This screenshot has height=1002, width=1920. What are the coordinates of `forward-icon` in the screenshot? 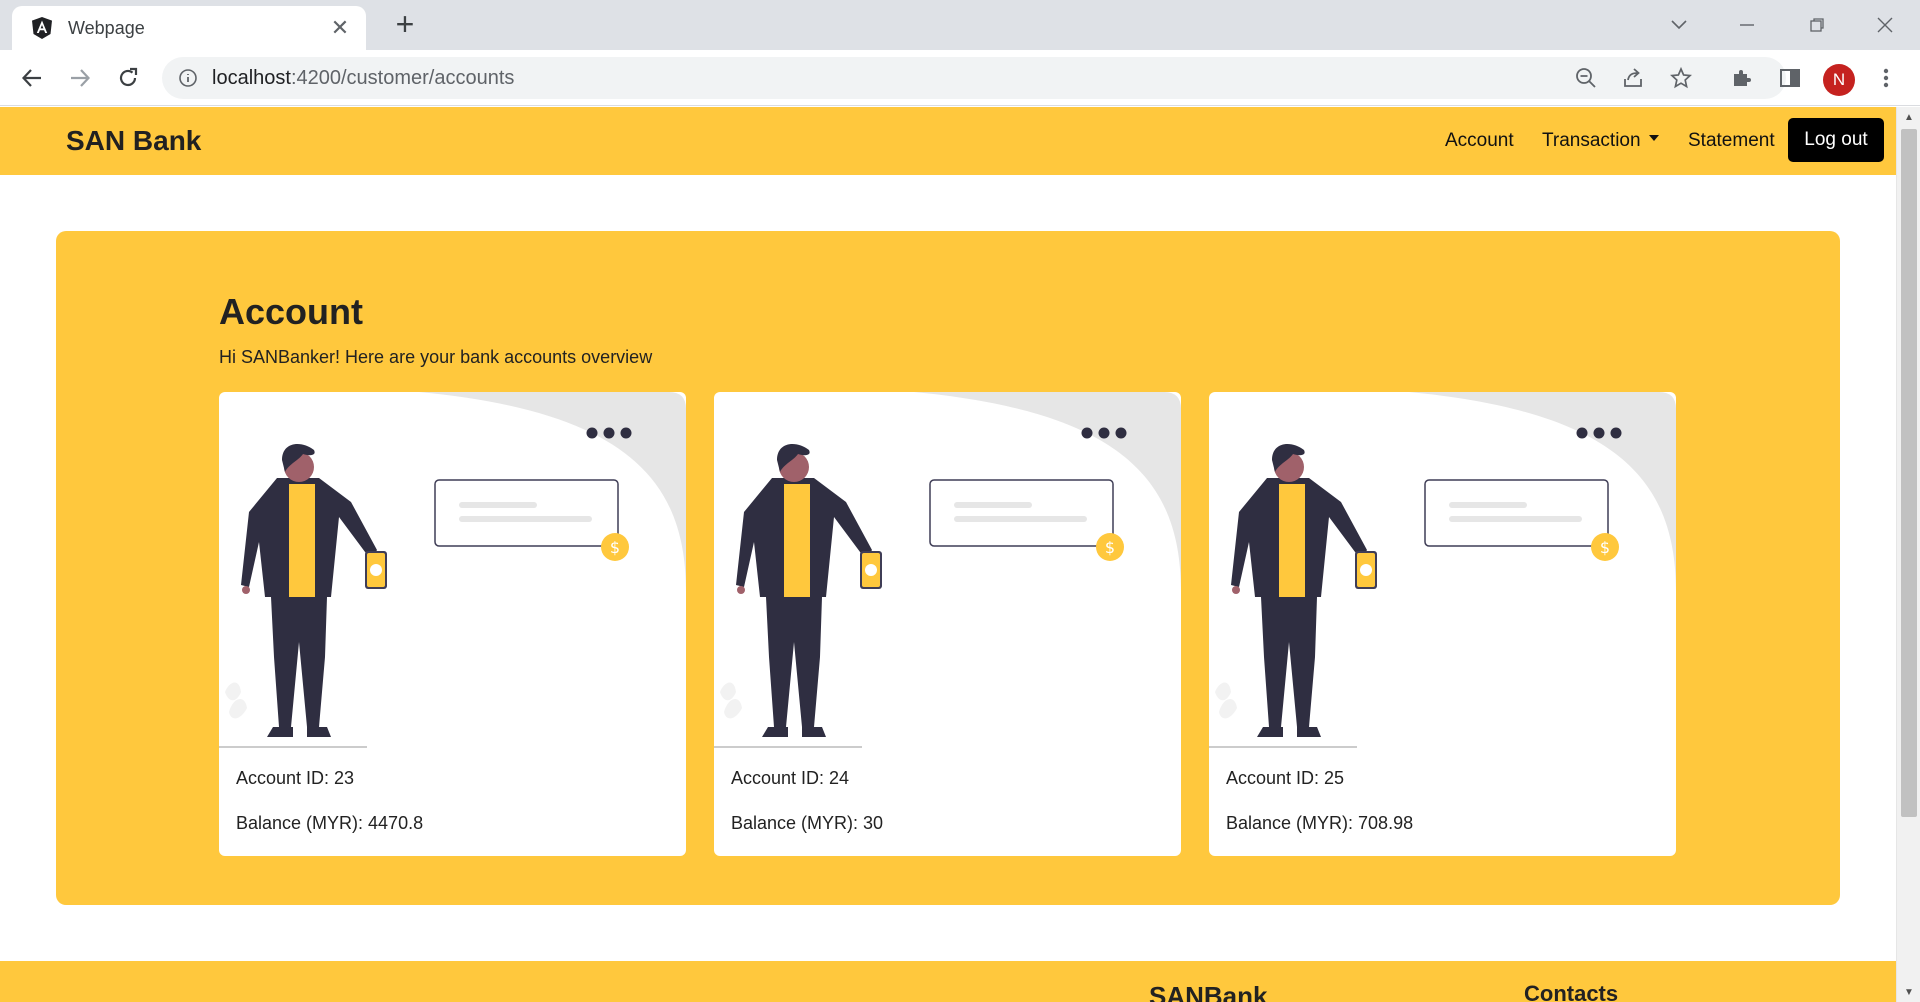 It's located at (80, 78).